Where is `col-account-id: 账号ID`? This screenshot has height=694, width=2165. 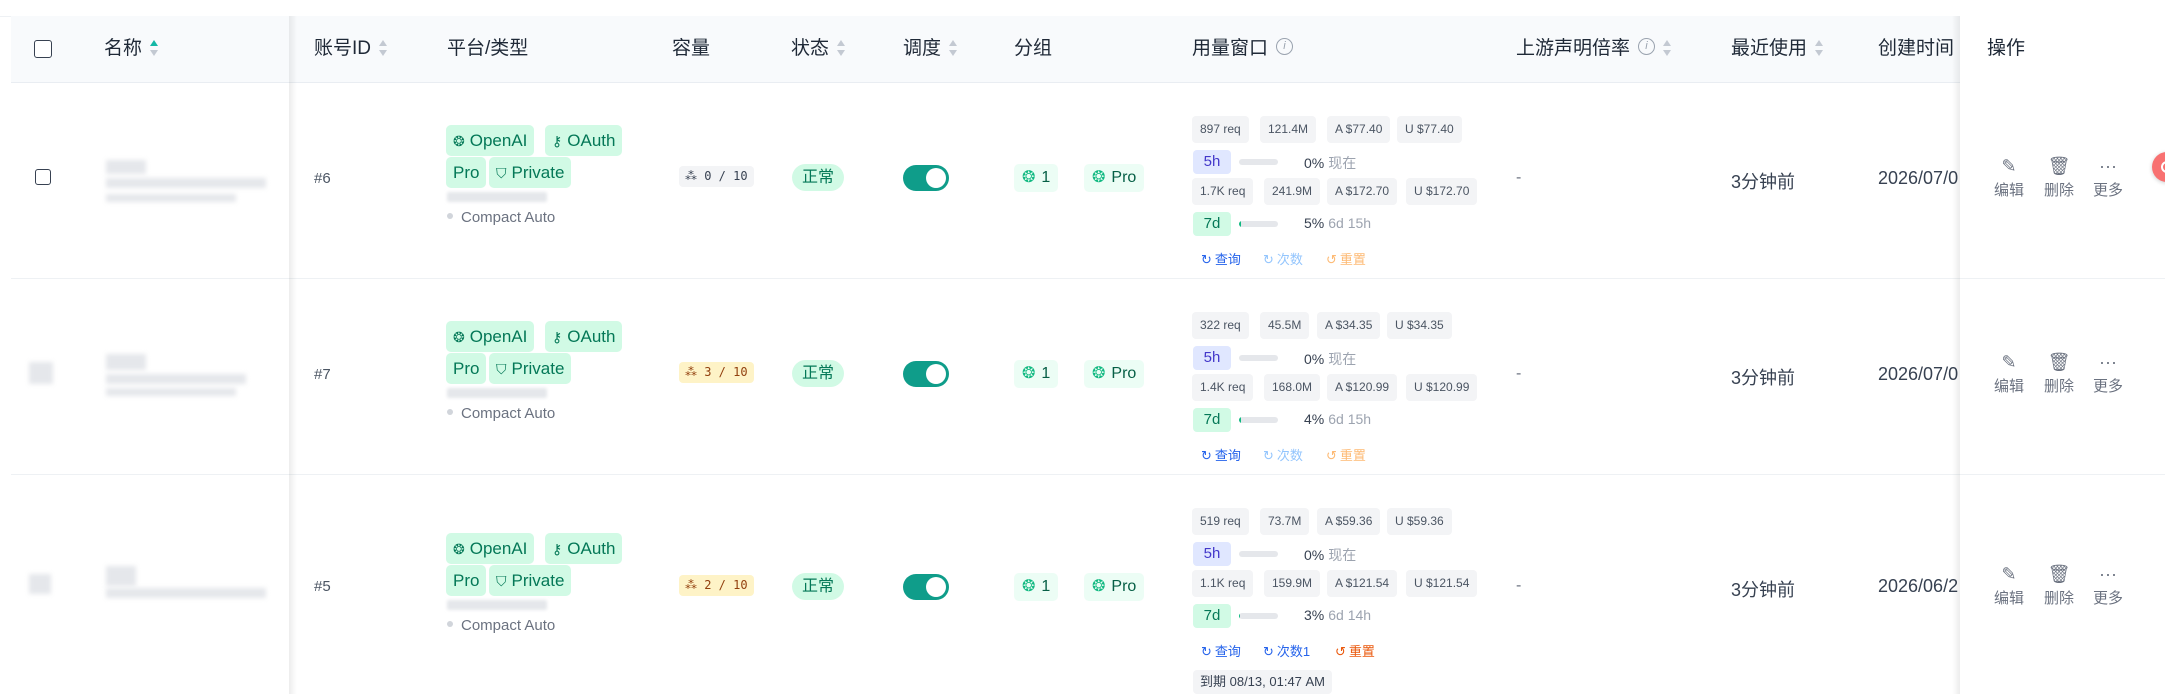 col-account-id: 账号ID is located at coordinates (351, 49).